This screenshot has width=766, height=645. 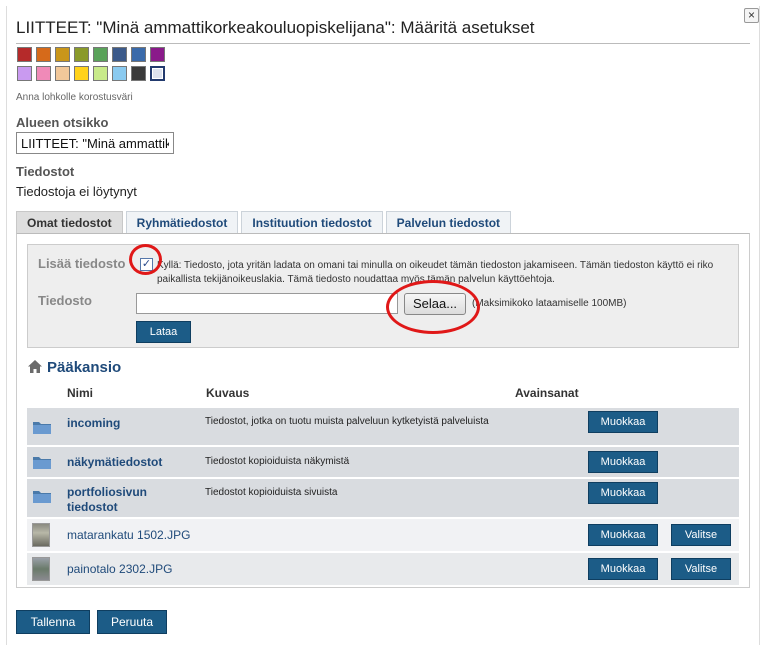 What do you see at coordinates (119, 569) in the screenshot?
I see `row-name-link: painotalo 2302.JPG` at bounding box center [119, 569].